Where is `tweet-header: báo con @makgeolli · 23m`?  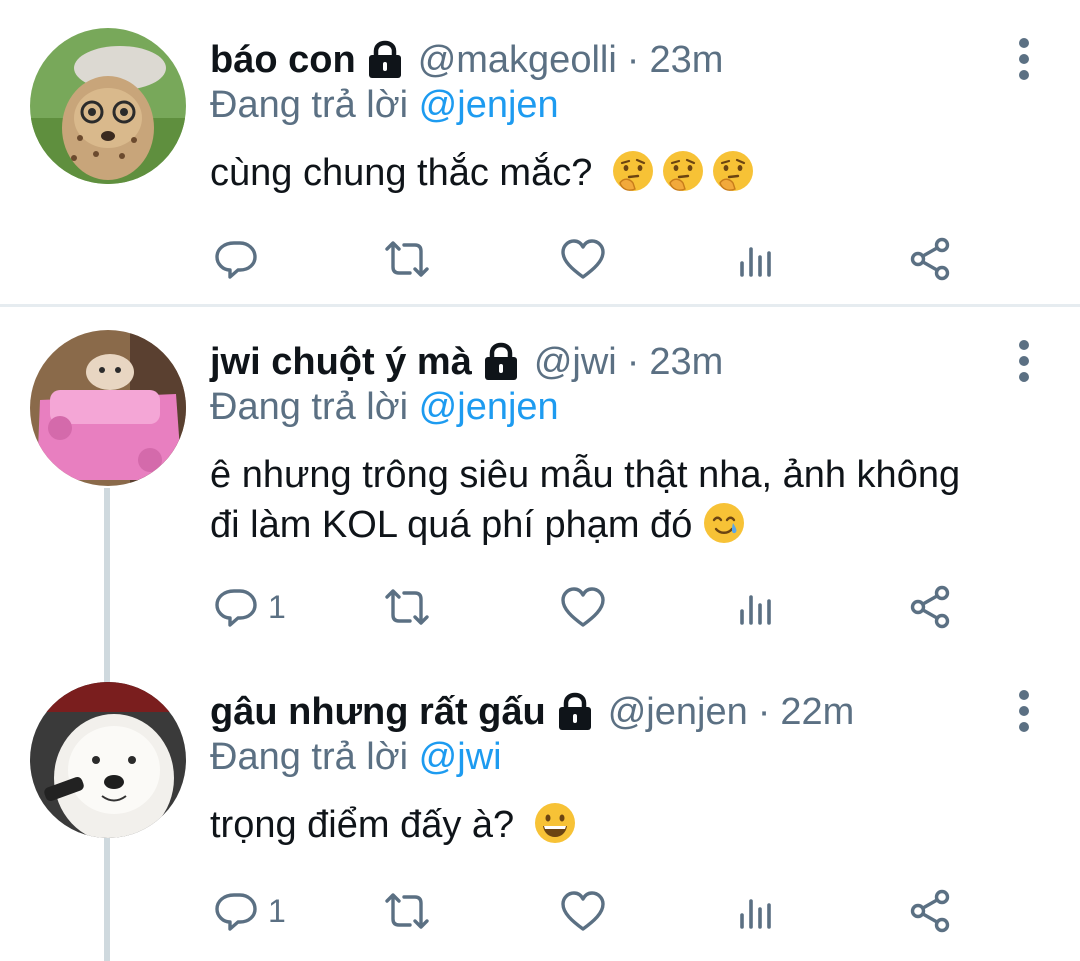
tweet-header: báo con @makgeolli · 23m is located at coordinates (466, 60).